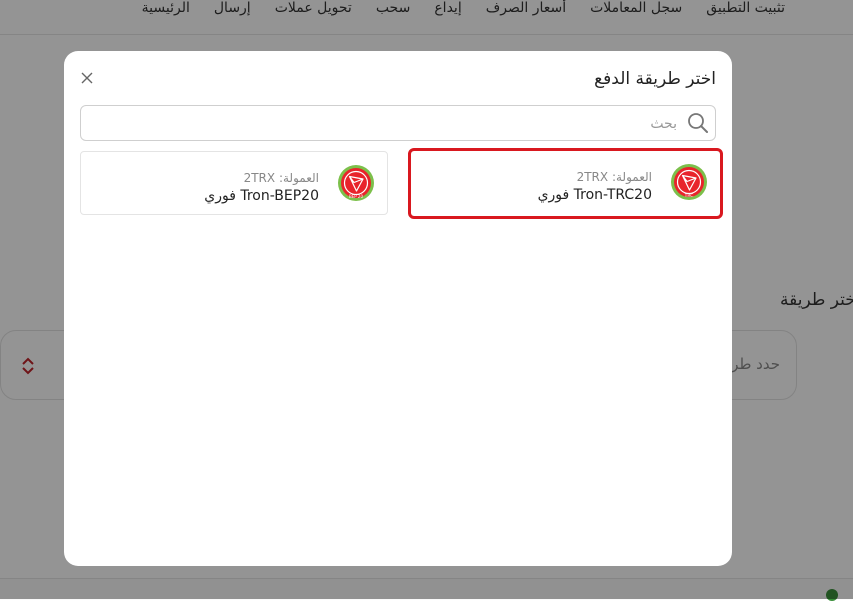  I want to click on search-box, so click(398, 123).